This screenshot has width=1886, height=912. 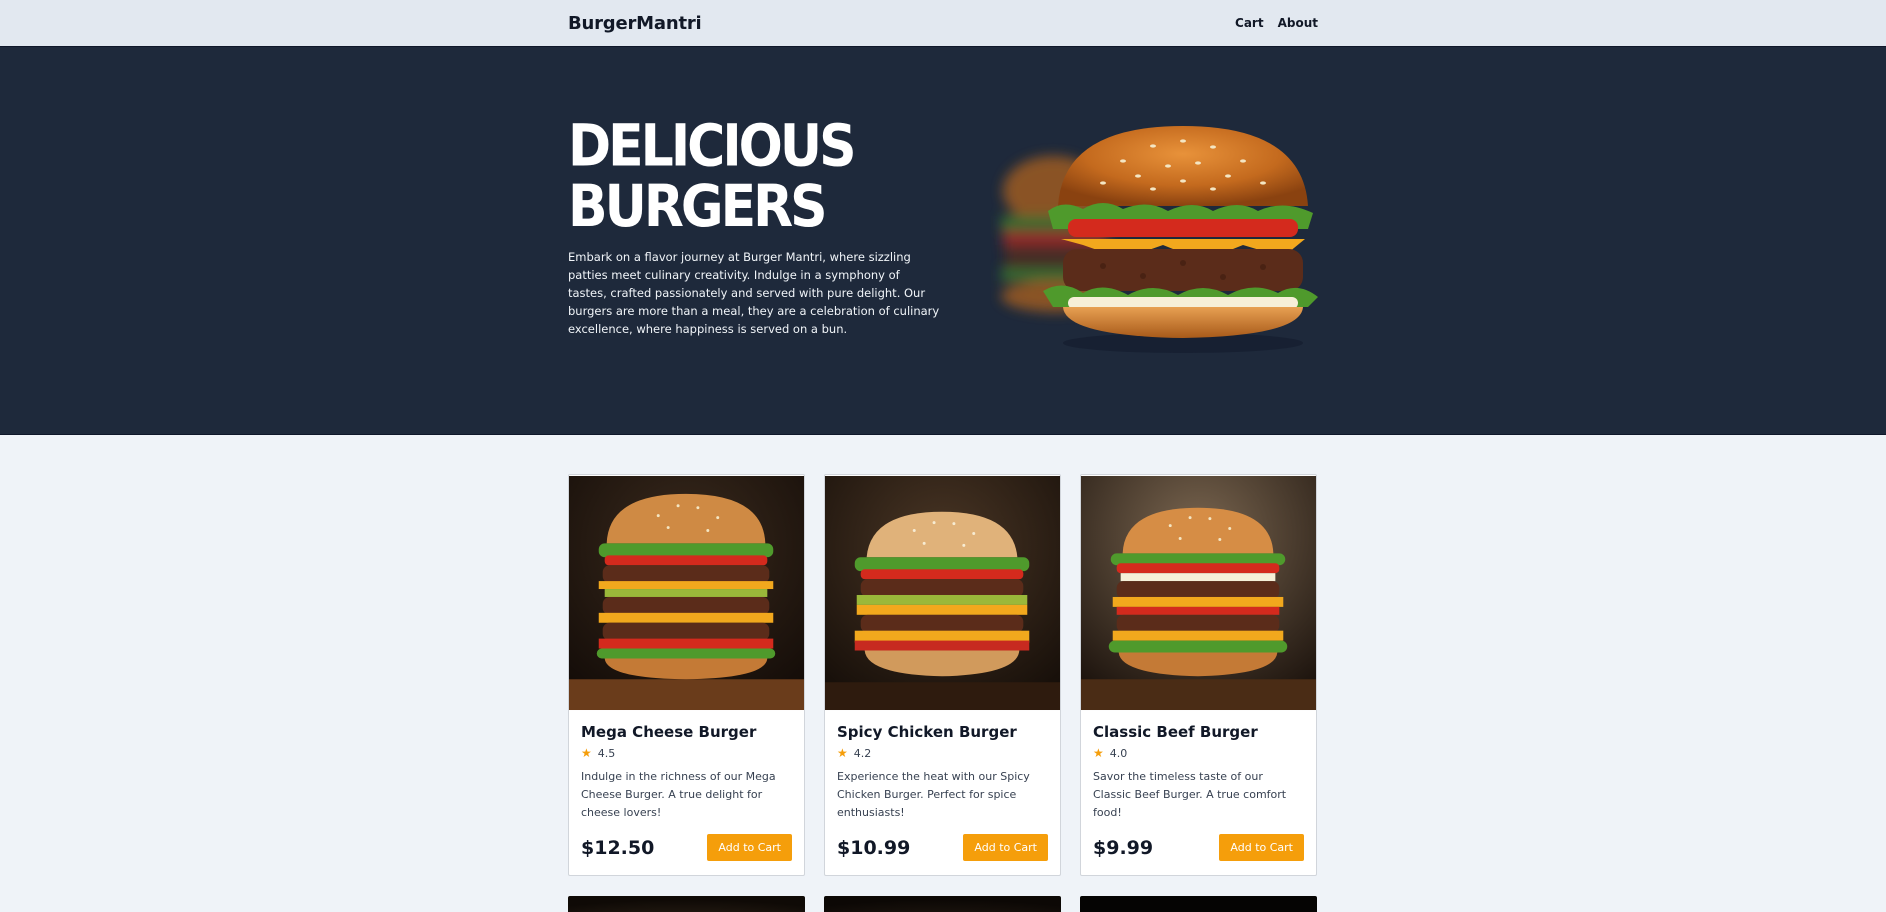 I want to click on product-rating: ★ 4.2, so click(x=942, y=753).